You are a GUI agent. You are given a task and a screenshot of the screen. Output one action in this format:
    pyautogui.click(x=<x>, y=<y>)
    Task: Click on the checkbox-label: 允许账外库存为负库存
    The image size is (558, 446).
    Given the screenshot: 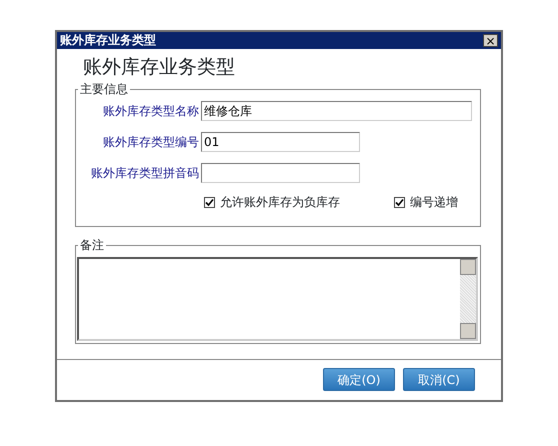 What is the action you would take?
    pyautogui.click(x=280, y=202)
    